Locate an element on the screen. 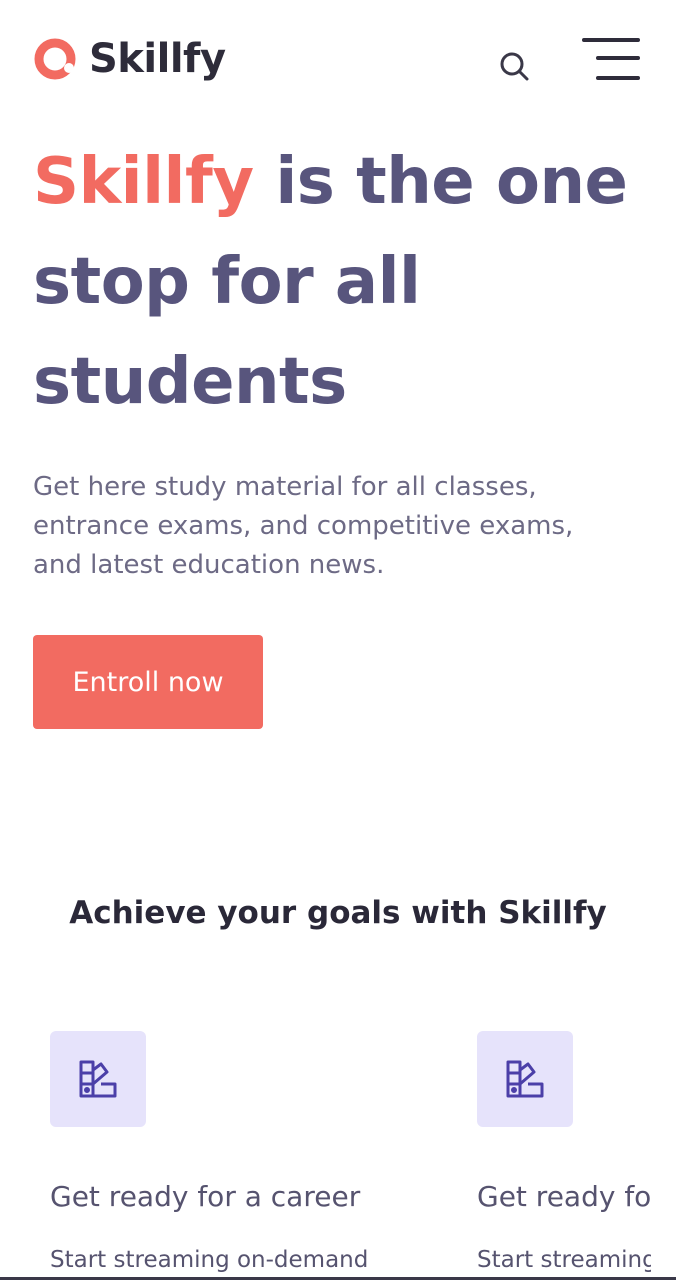  header: Skillfy is located at coordinates (338, 60).